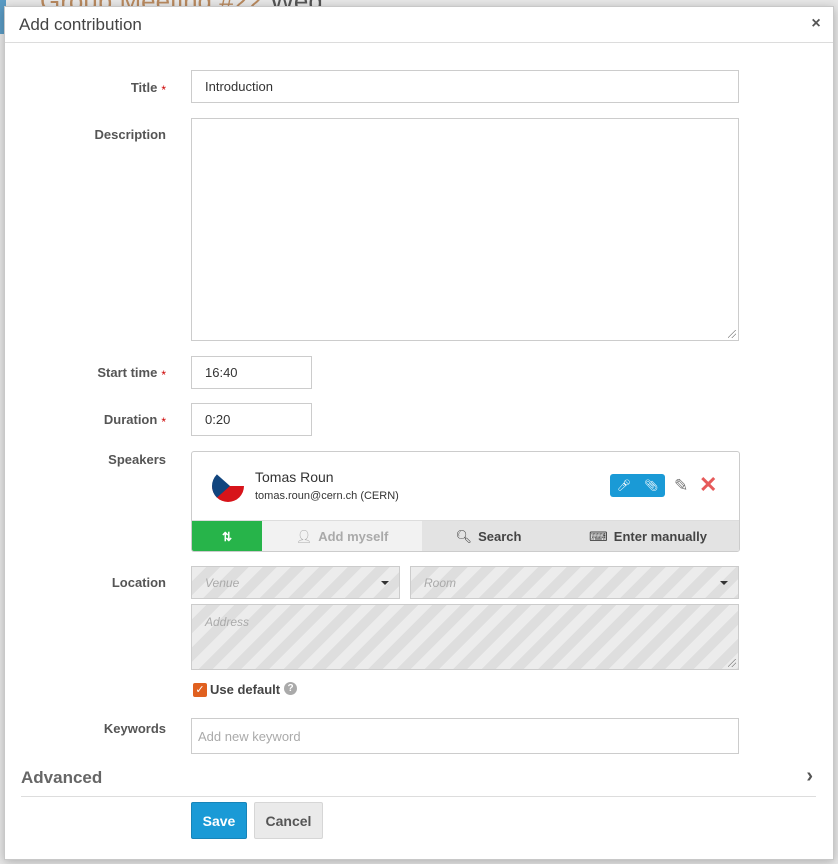 Image resolution: width=838 pixels, height=864 pixels. What do you see at coordinates (681, 486) in the screenshot?
I see `pencil-icon: ✎` at bounding box center [681, 486].